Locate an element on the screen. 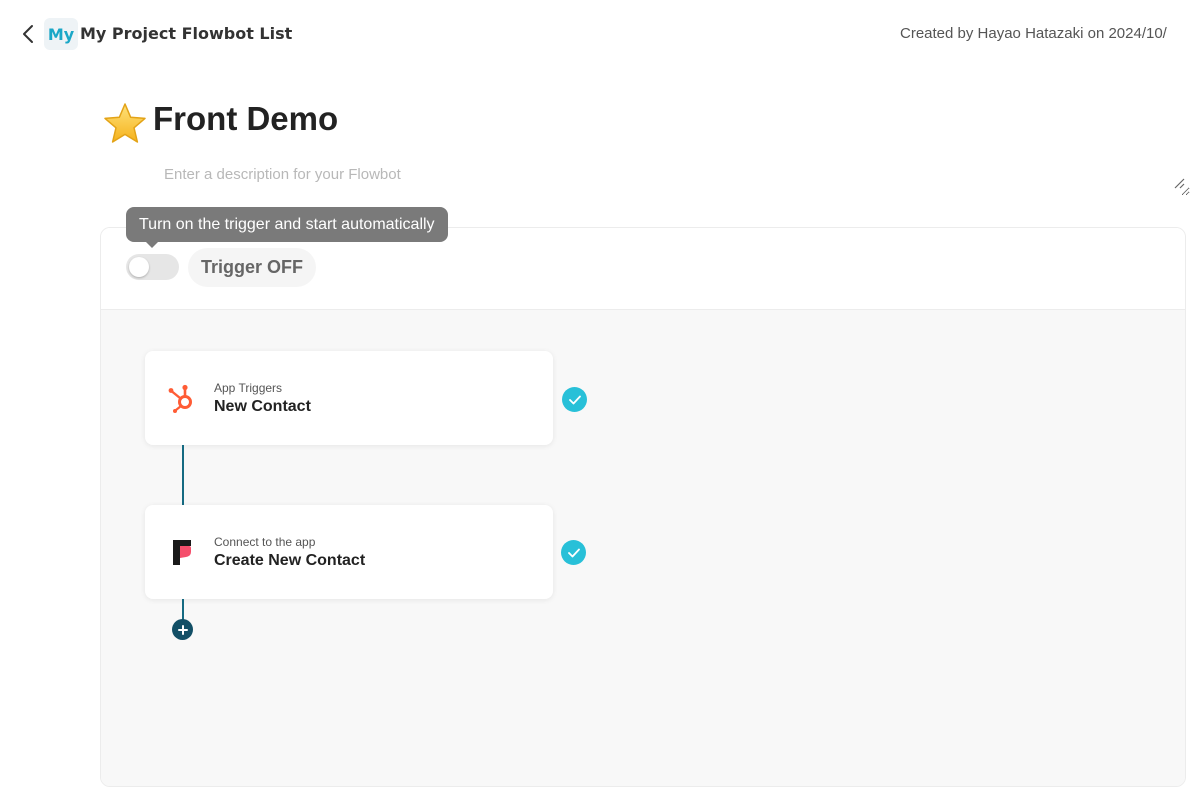  back-button is located at coordinates (28, 34).